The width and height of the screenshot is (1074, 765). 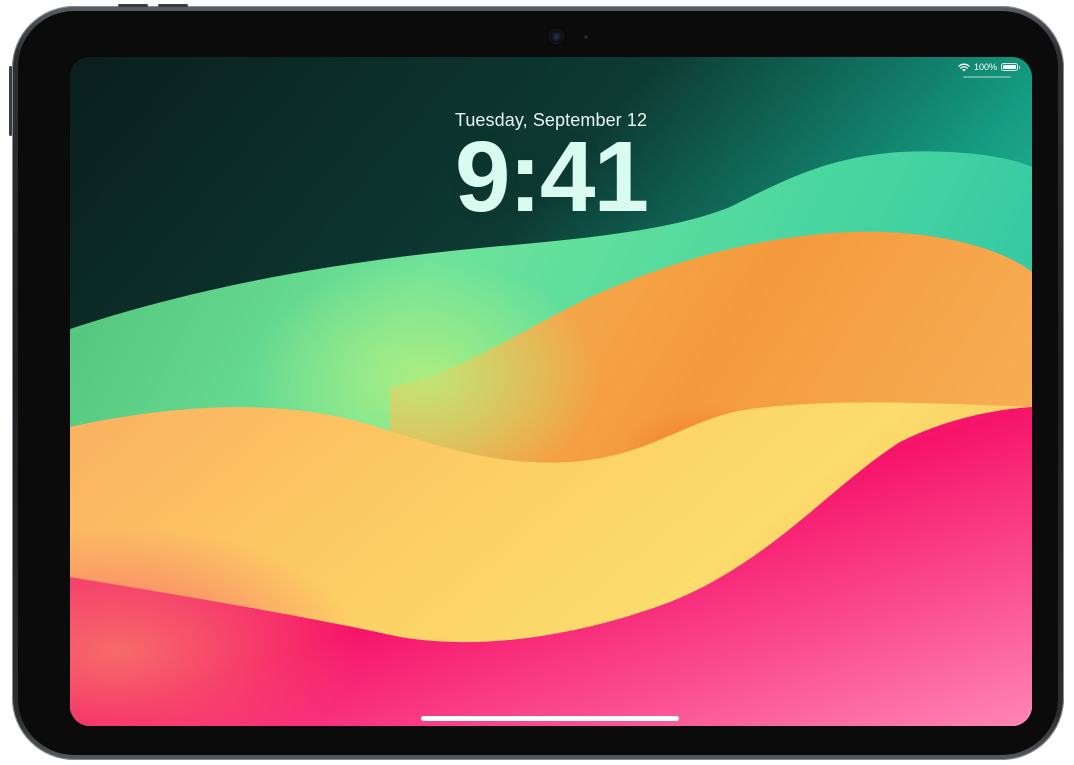 I want to click on battery-percentage: 100%, so click(x=985, y=67).